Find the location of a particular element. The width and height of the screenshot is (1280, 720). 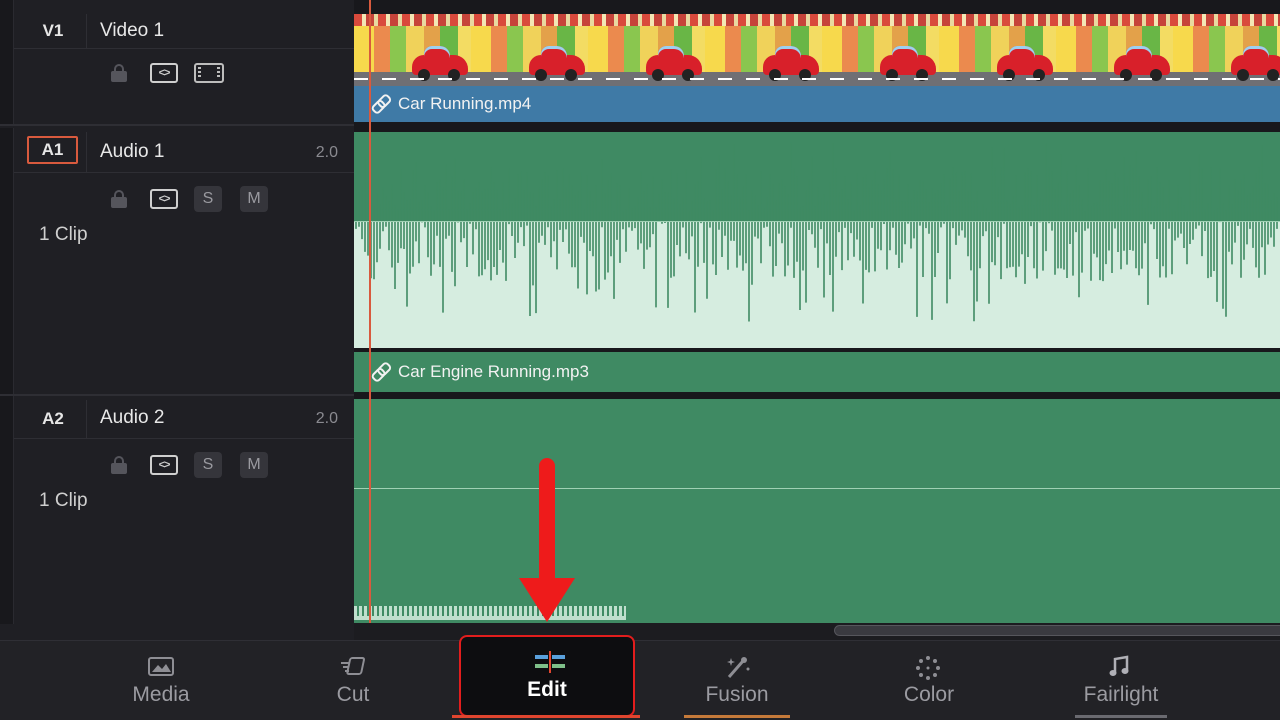

track-header-v1: V1 Video 1 <> is located at coordinates (177, 63).